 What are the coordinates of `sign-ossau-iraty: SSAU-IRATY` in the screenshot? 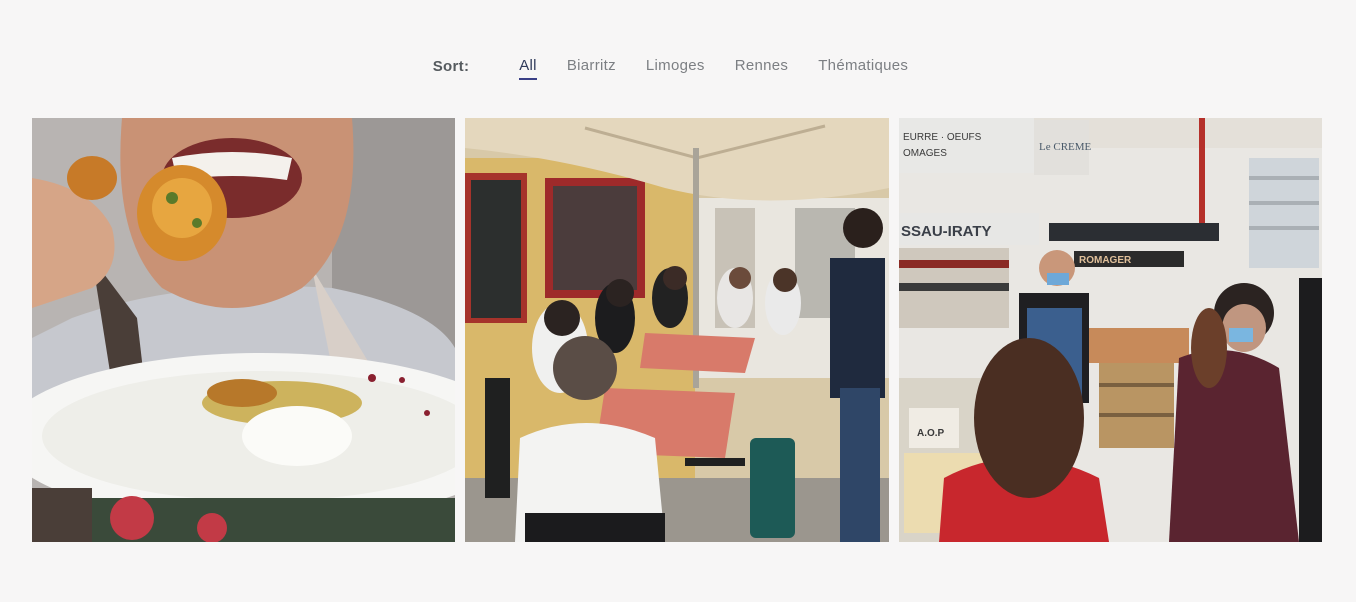 It's located at (946, 231).